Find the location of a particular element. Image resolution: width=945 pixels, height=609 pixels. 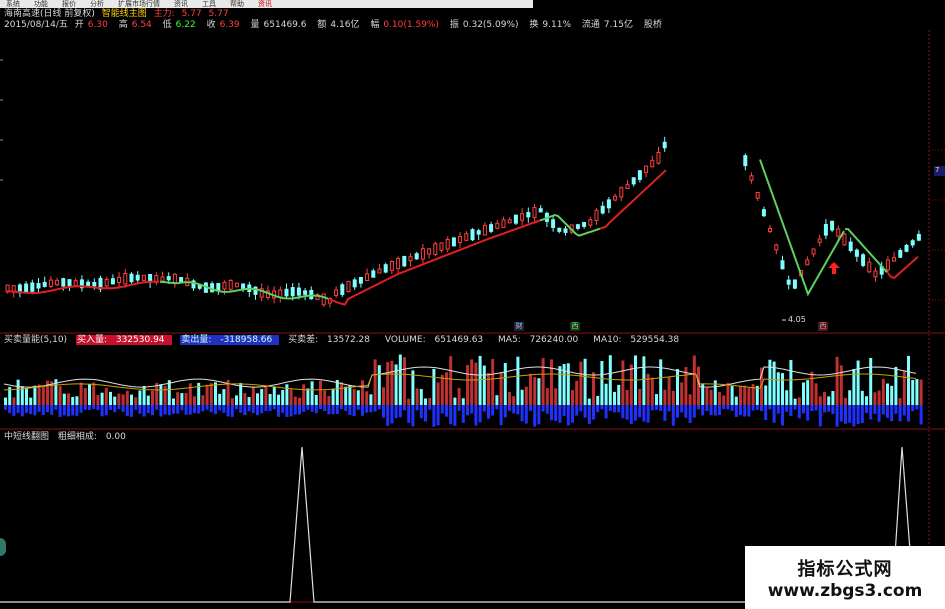

marker-west-1: 西 is located at coordinates (575, 326).